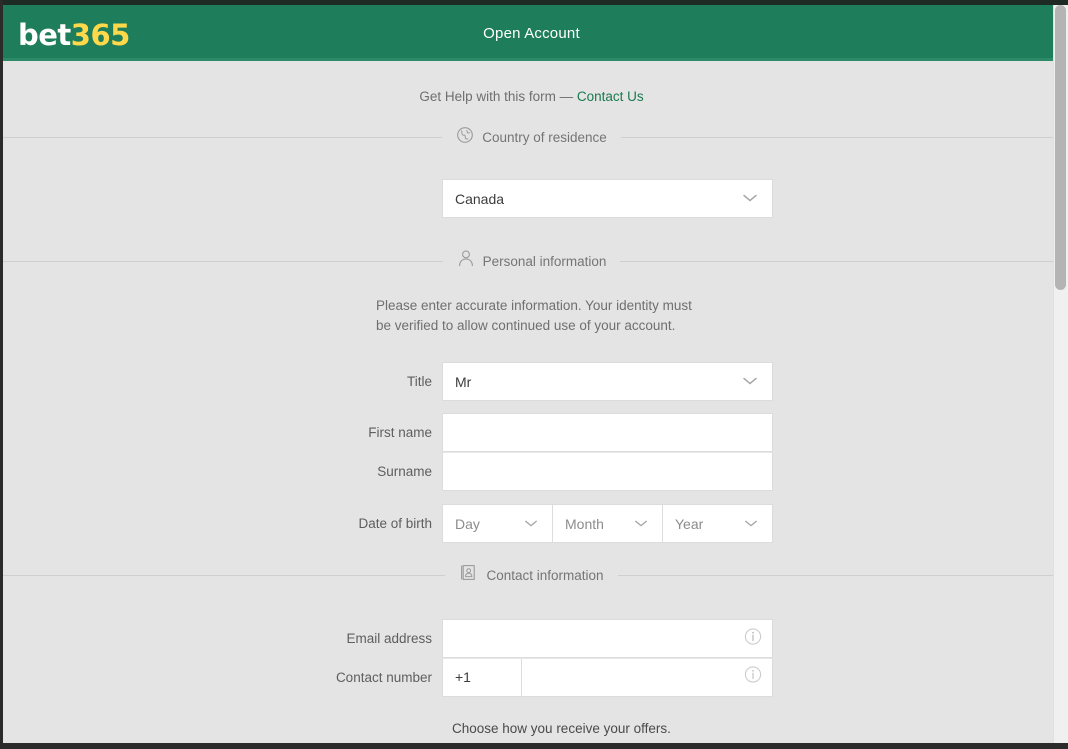 Image resolution: width=1068 pixels, height=749 pixels. I want to click on window-chrome-bottom, so click(534, 746).